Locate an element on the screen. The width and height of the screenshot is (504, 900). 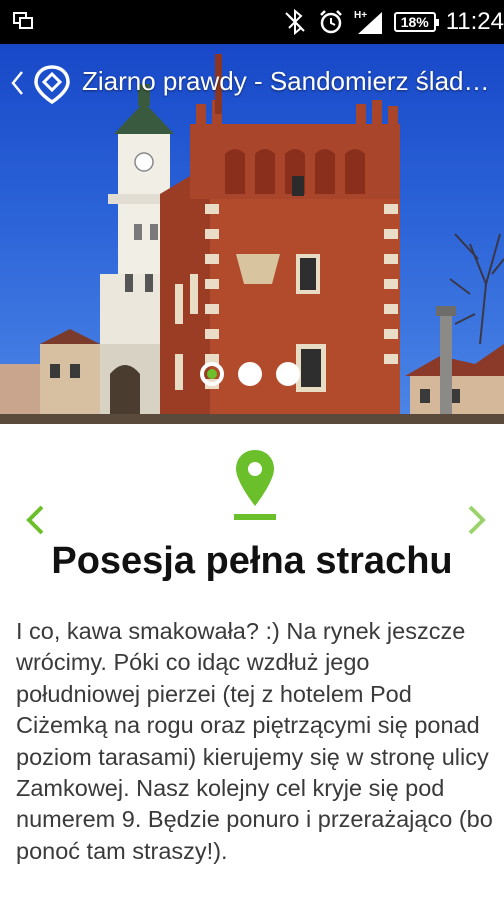
screen-mirror-icon is located at coordinates (23, 21).